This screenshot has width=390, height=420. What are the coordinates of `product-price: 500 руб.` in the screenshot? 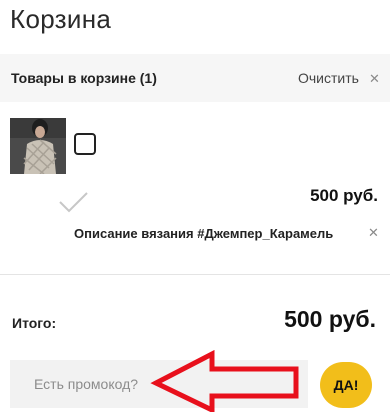 It's located at (344, 195).